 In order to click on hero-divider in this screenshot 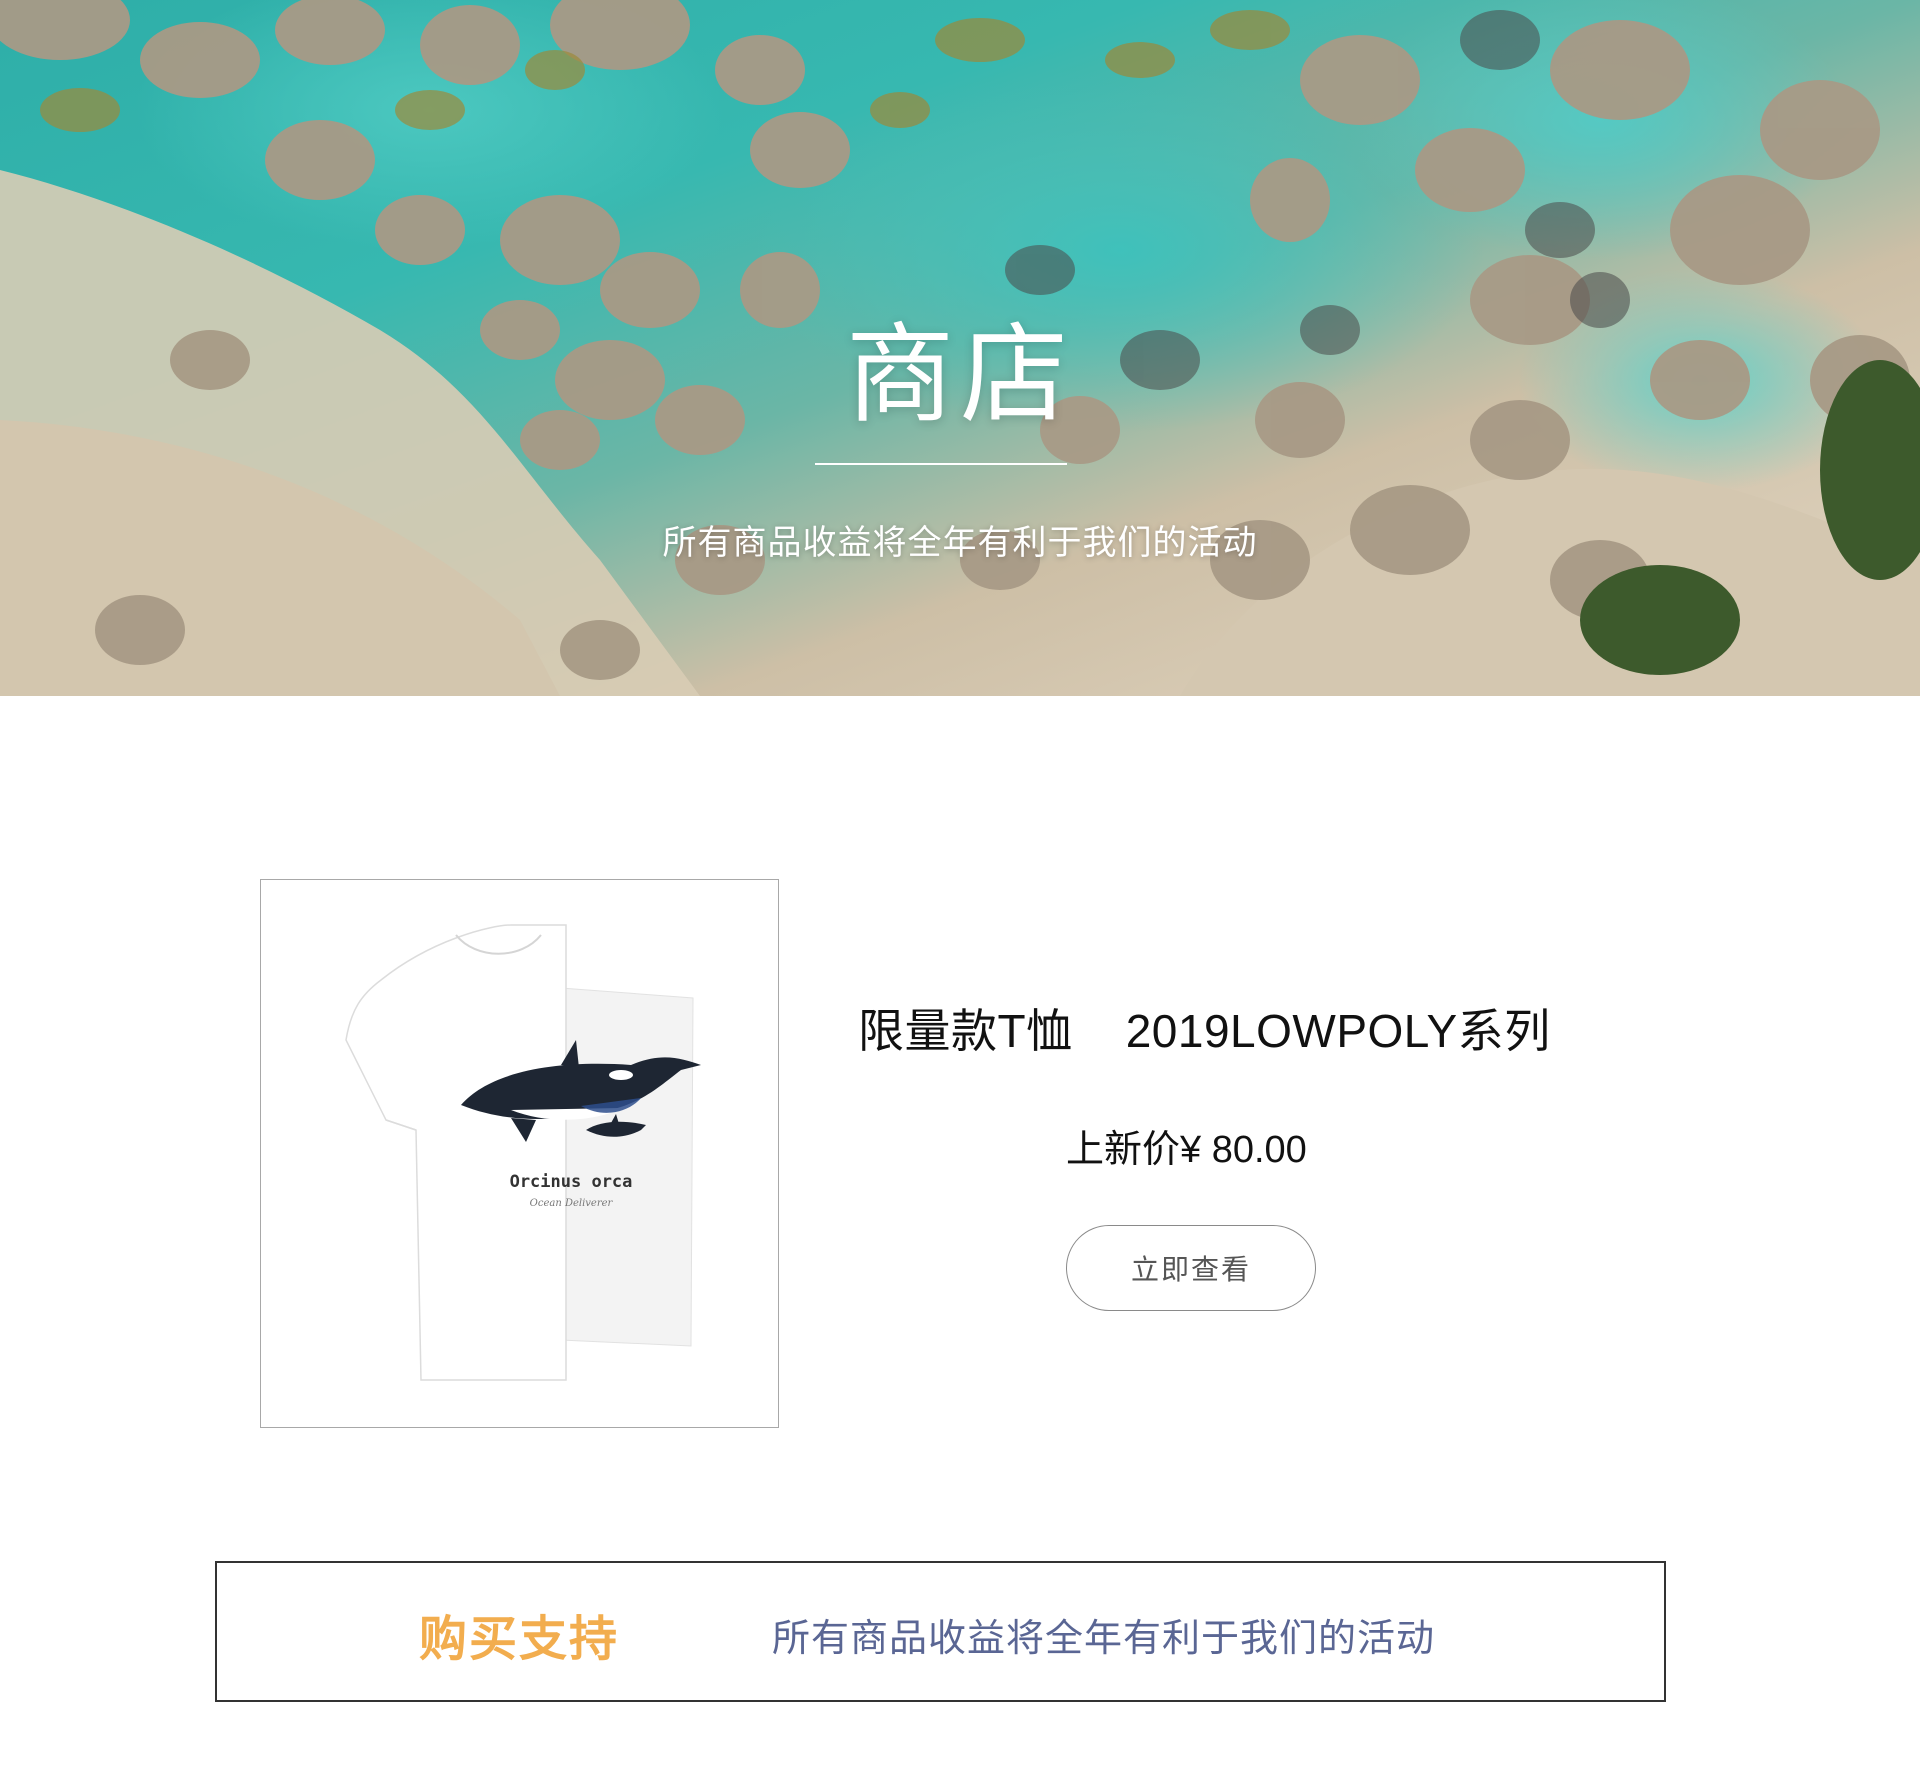, I will do `click(941, 464)`.